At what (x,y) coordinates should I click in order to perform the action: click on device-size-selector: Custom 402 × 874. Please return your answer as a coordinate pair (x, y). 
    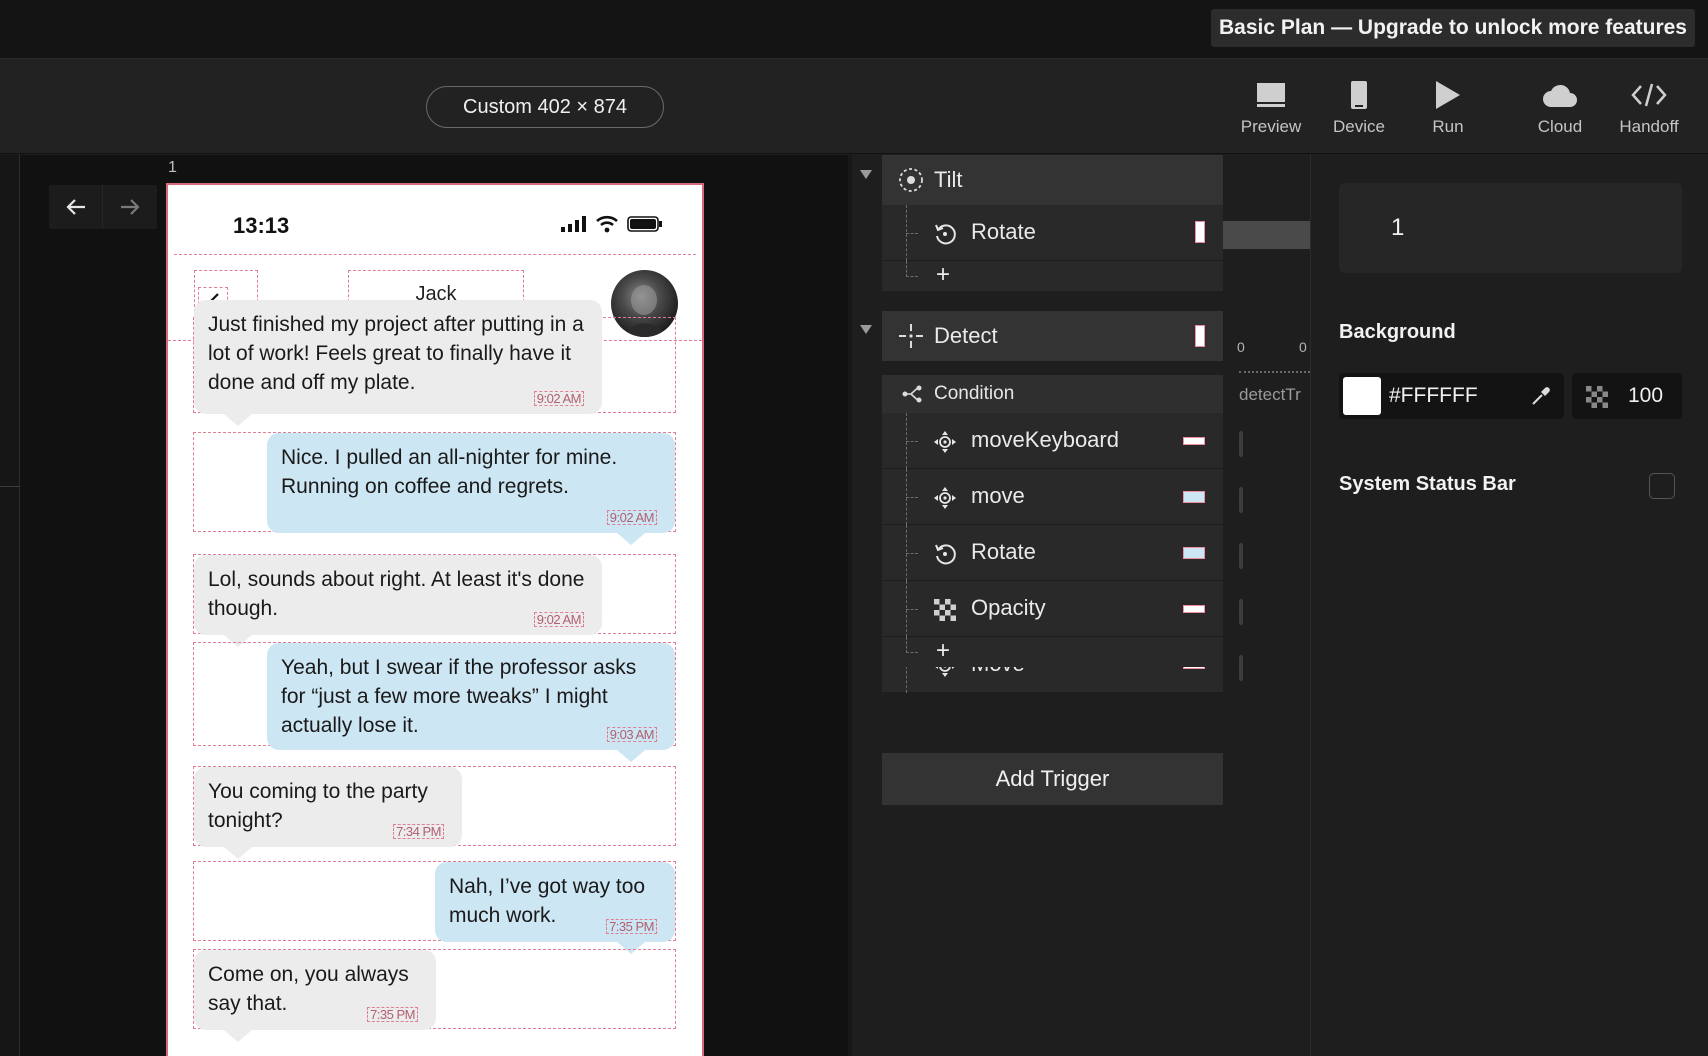
    Looking at the image, I should click on (545, 107).